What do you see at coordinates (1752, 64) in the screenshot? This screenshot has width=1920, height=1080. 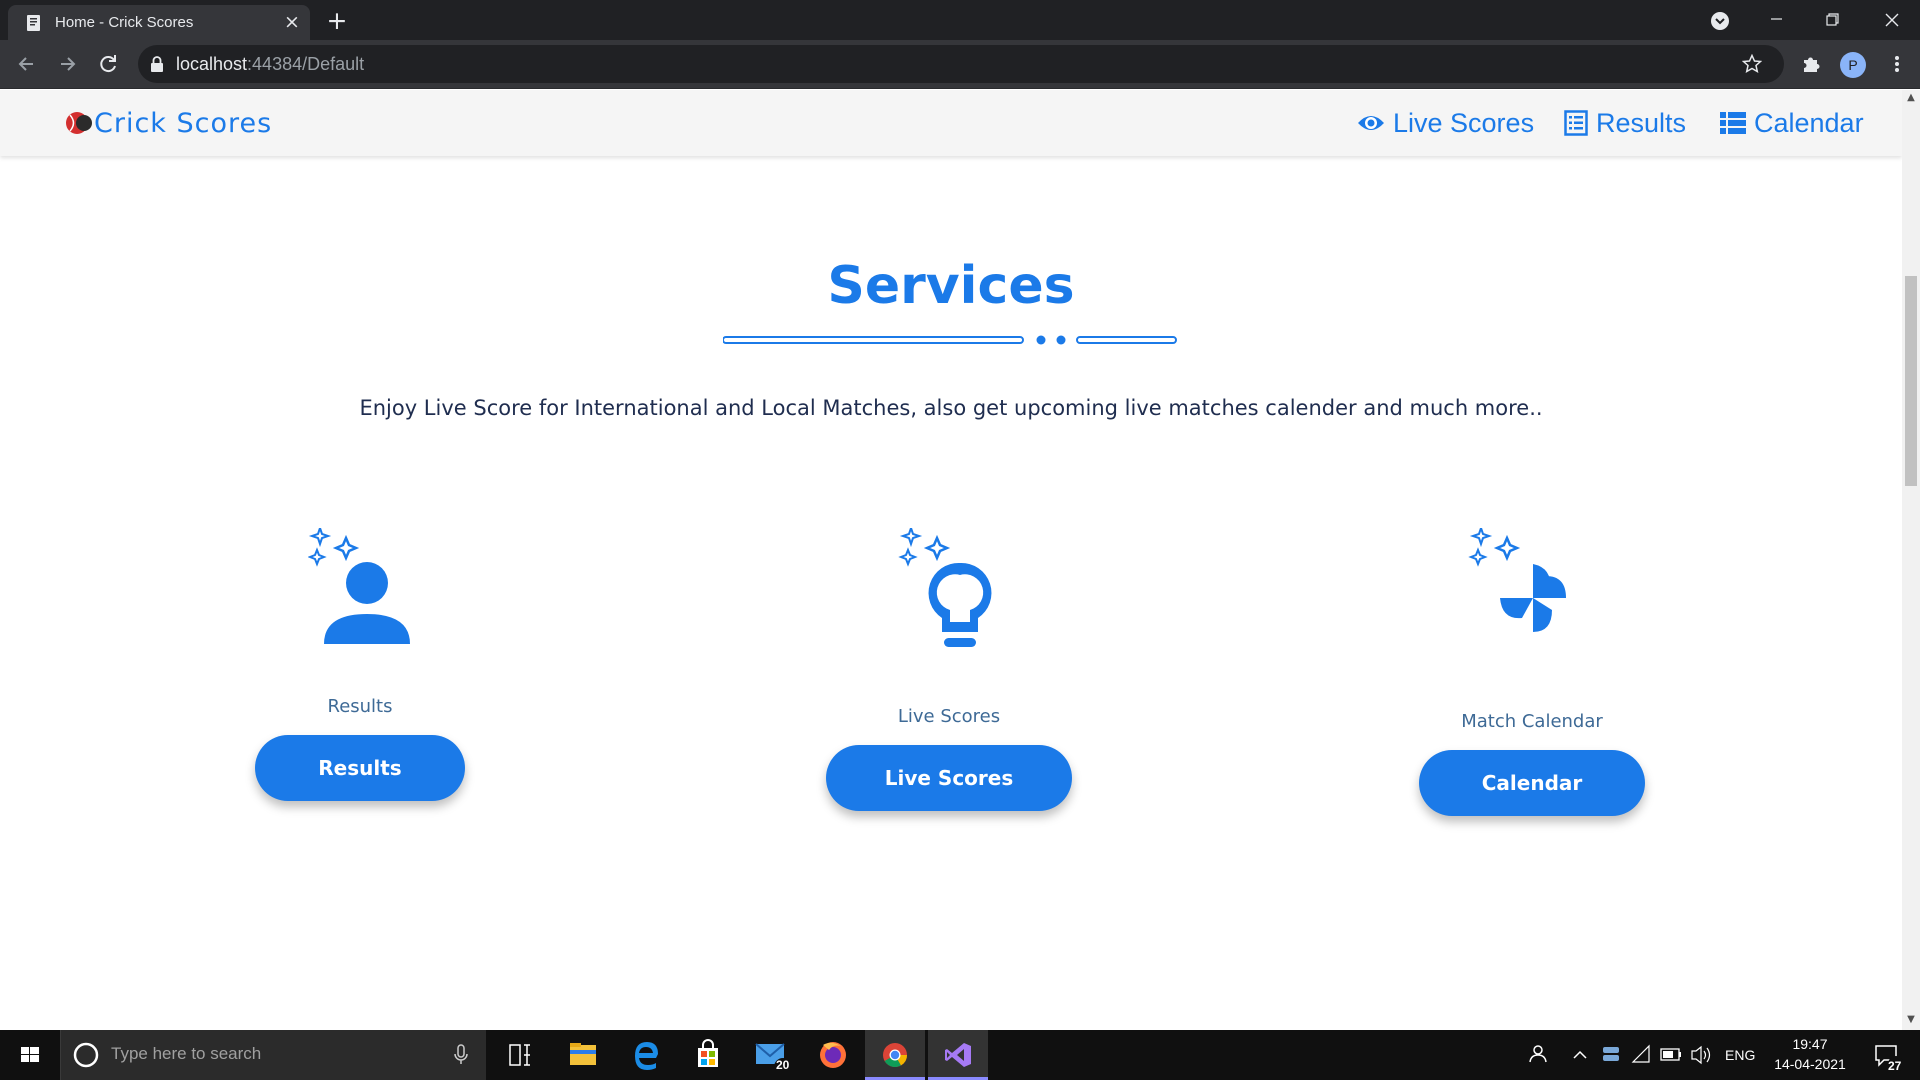 I see `bookmark-star-icon` at bounding box center [1752, 64].